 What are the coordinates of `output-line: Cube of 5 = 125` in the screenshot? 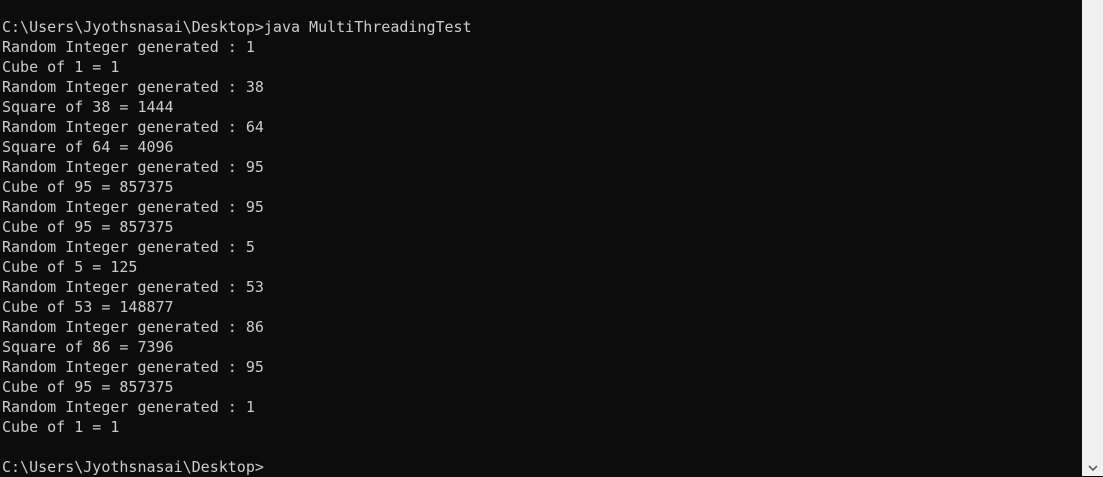 It's located at (70, 267).